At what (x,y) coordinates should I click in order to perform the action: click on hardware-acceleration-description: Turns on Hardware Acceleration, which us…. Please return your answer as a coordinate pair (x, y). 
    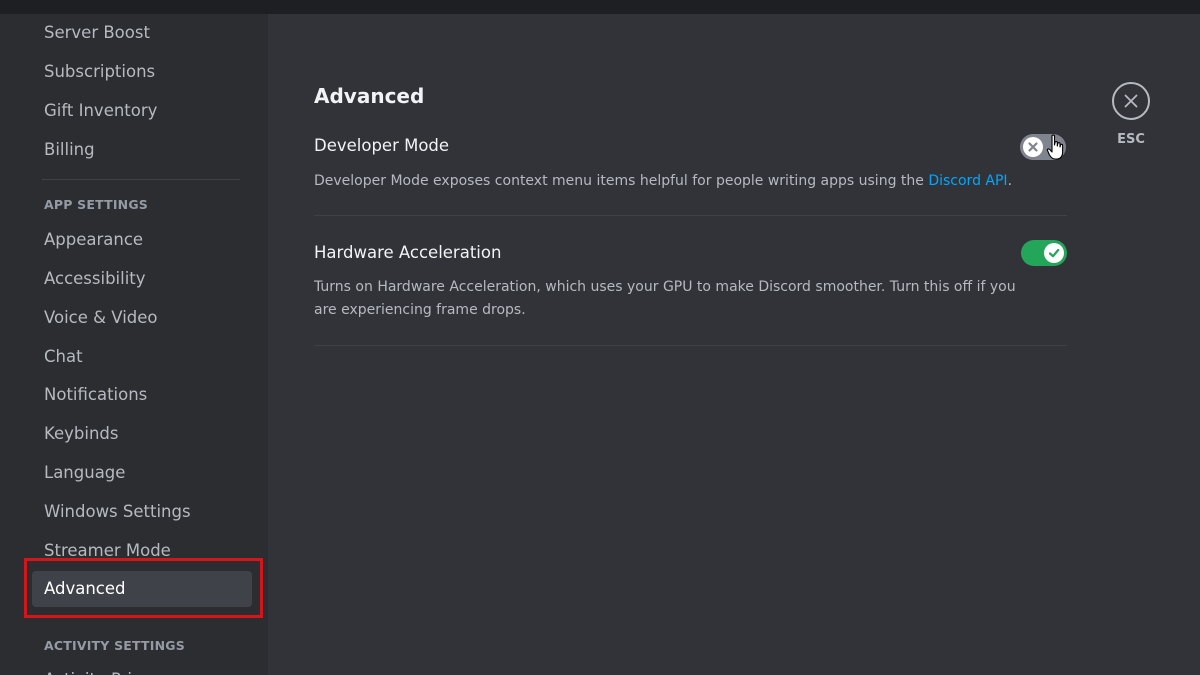
    Looking at the image, I should click on (665, 298).